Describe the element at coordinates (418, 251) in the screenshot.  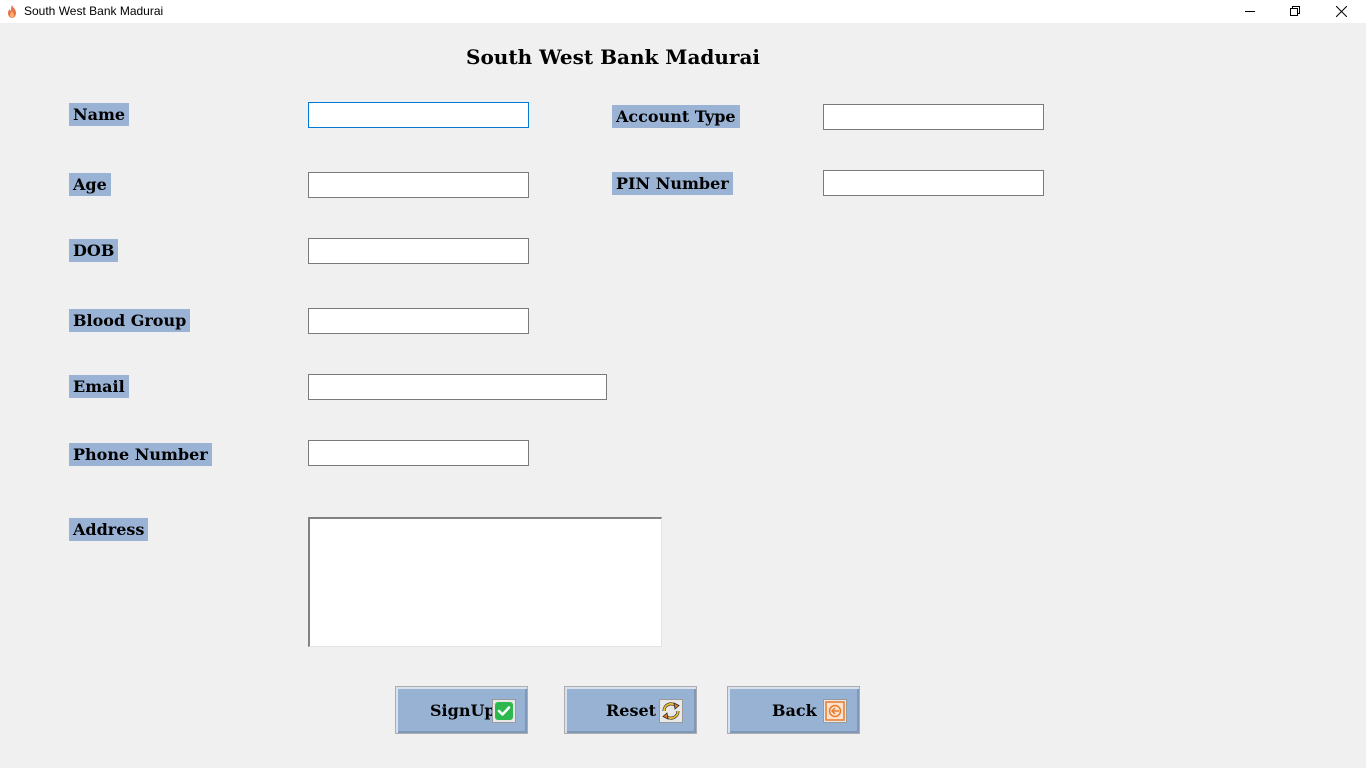
I see `dob-input` at that location.